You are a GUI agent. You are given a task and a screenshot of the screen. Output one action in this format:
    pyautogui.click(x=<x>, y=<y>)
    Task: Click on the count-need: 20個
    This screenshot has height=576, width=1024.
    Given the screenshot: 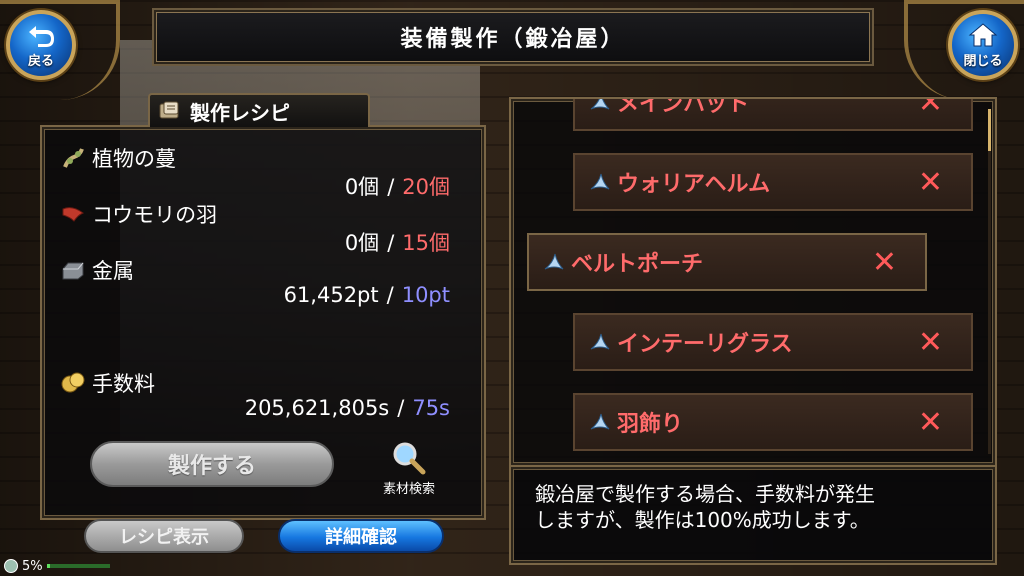 What is the action you would take?
    pyautogui.click(x=426, y=187)
    